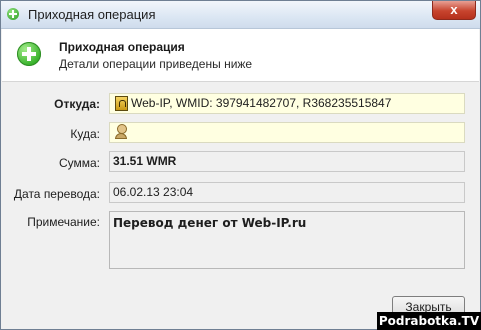 This screenshot has height=330, width=481. Describe the element at coordinates (122, 47) in the screenshot. I see `header-title: Приходная операция` at that location.